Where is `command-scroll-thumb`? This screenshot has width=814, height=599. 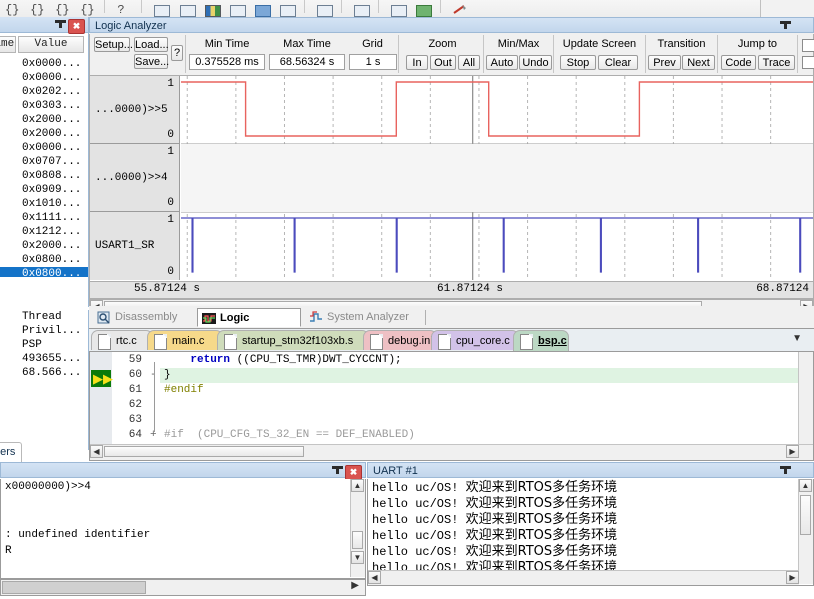
command-scroll-thumb is located at coordinates (357, 540).